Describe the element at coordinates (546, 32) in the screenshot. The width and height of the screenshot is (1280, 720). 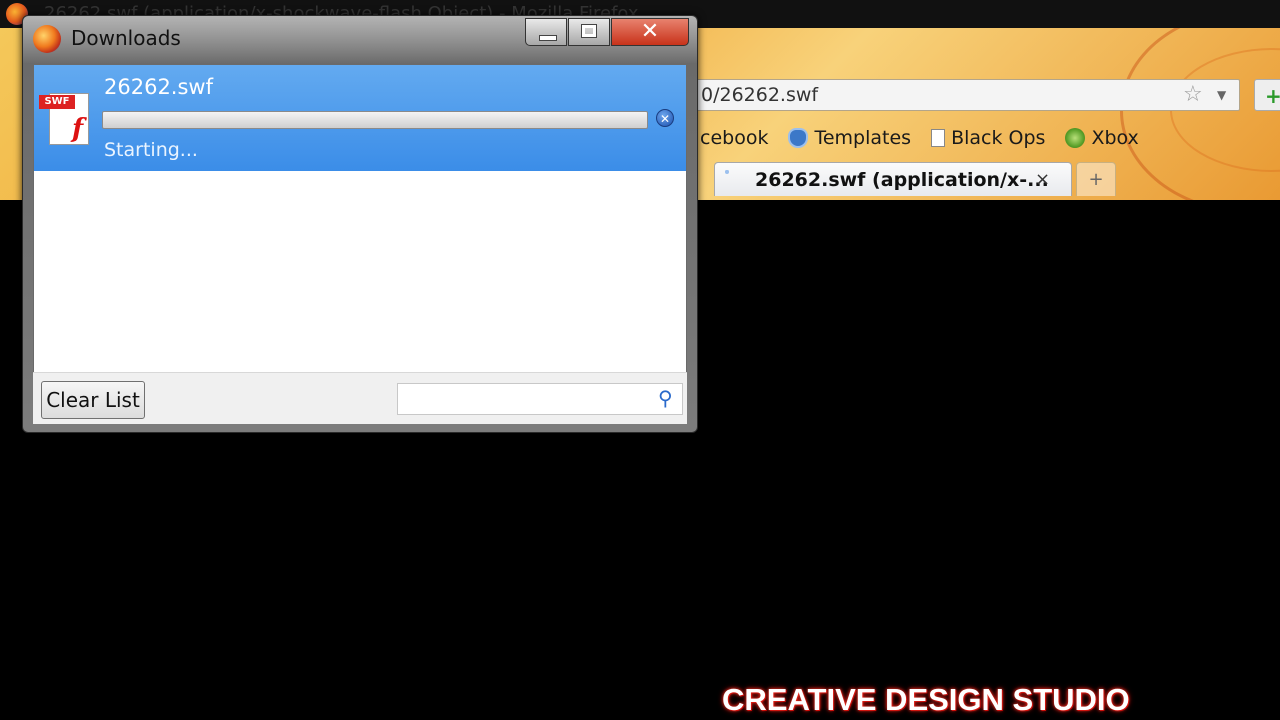
I see `minimize-button` at that location.